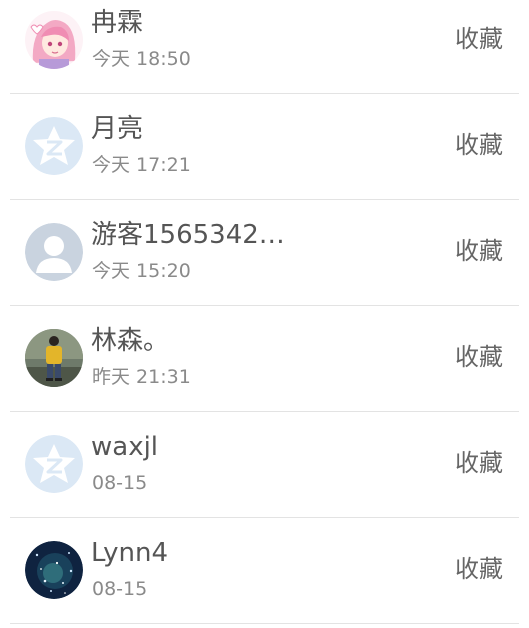  Describe the element at coordinates (54, 252) in the screenshot. I see `default-user-avatar-icon` at that location.